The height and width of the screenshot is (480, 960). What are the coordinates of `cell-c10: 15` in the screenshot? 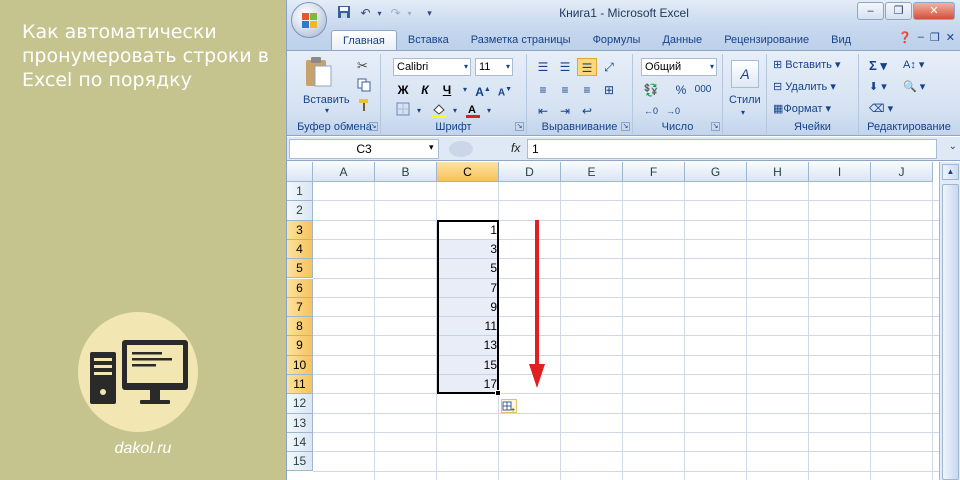 It's located at (467, 365).